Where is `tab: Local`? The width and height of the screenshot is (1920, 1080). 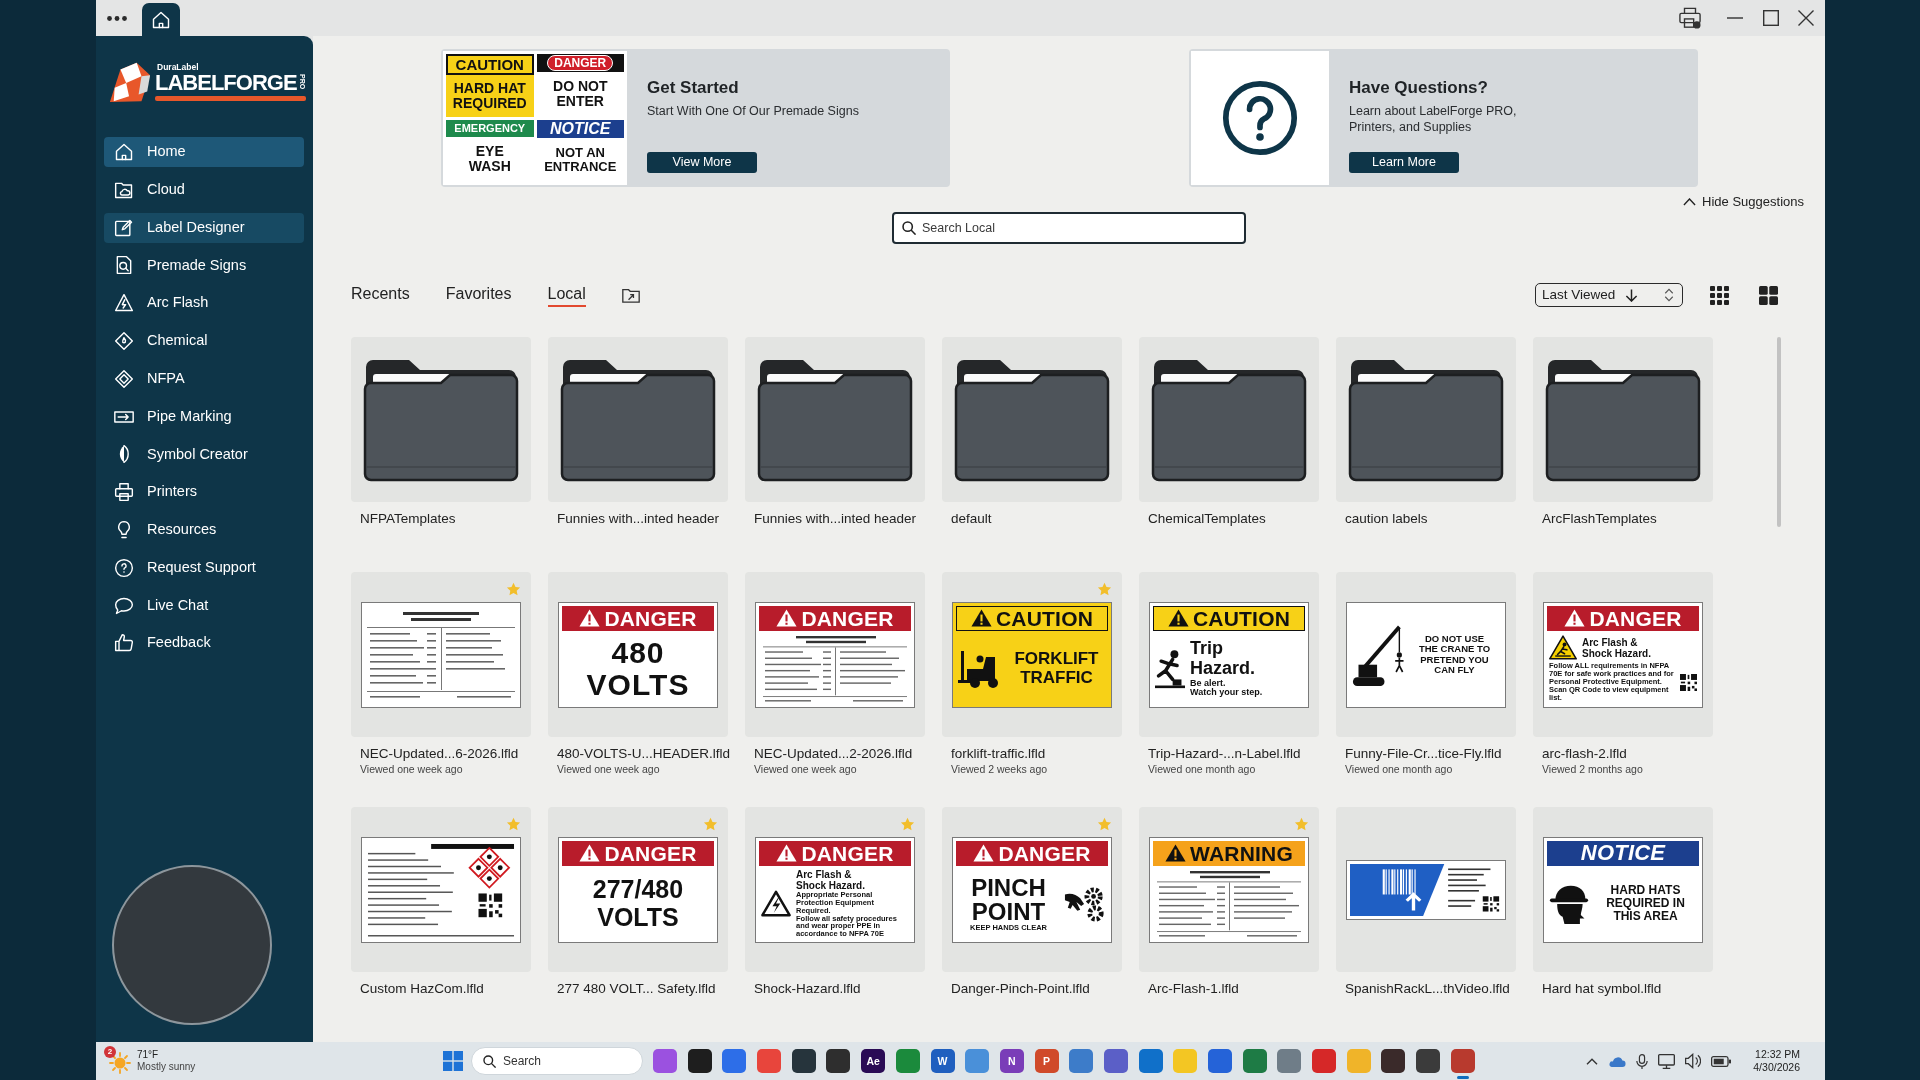 tab: Local is located at coordinates (566, 295).